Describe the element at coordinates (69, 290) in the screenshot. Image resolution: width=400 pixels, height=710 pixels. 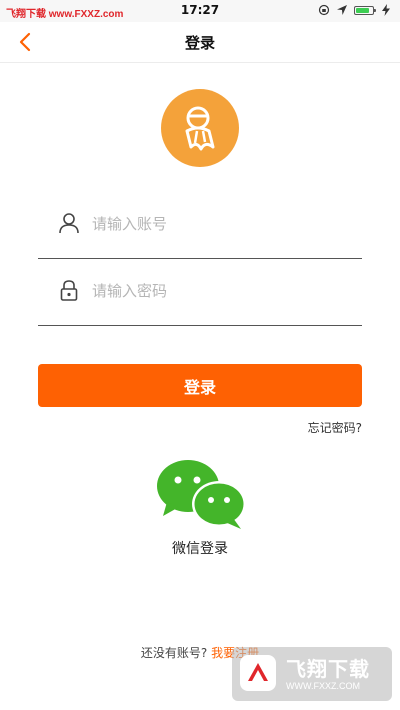
I see `lock-icon` at that location.